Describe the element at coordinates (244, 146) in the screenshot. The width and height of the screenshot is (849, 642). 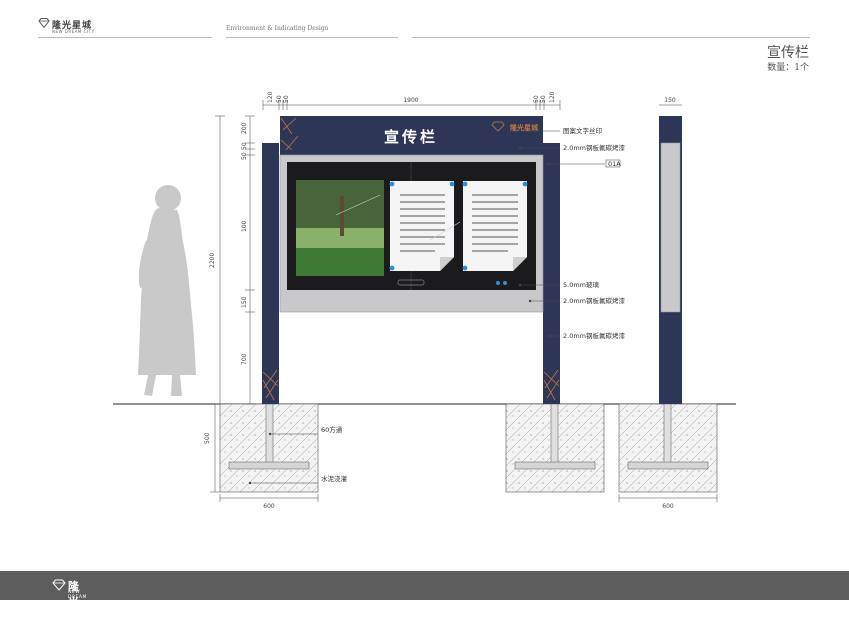
I see `dim-left-2: 50` at that location.